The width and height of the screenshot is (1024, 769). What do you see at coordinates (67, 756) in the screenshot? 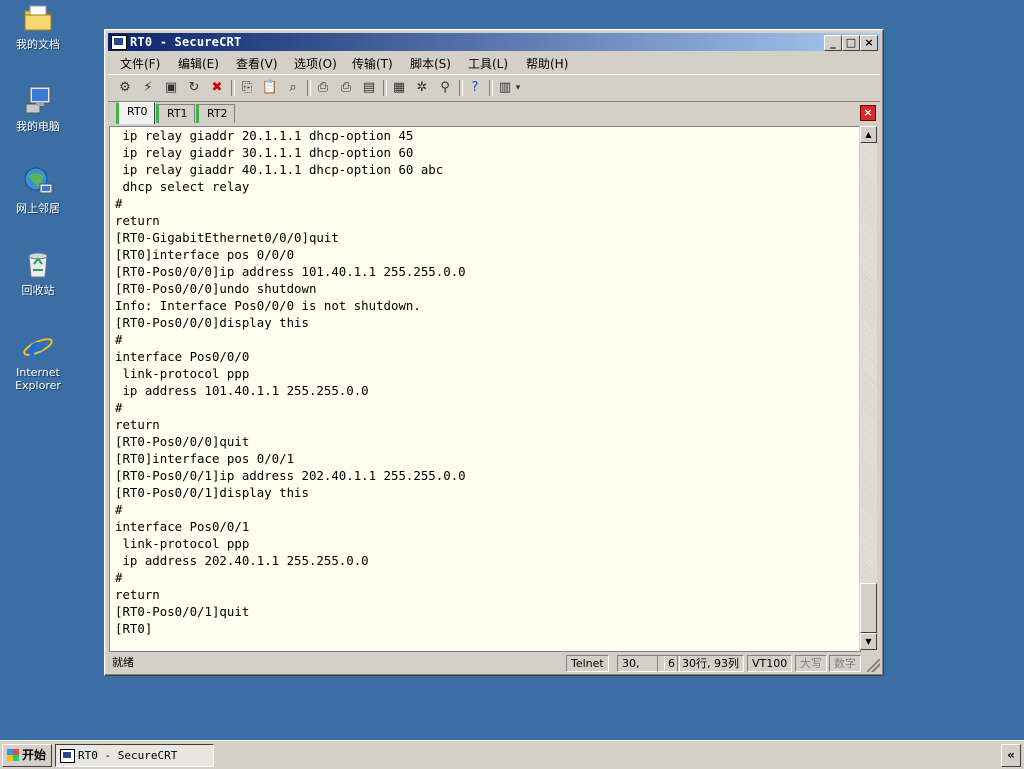
I see `securecrt-task-icon` at bounding box center [67, 756].